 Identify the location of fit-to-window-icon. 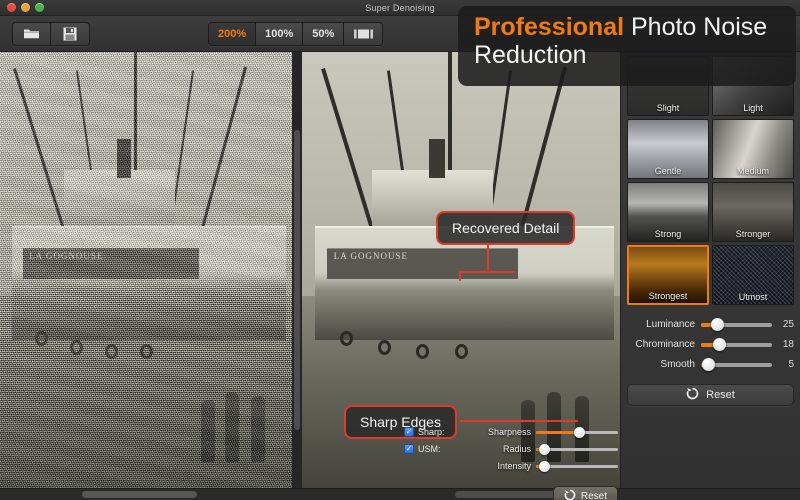
(363, 34).